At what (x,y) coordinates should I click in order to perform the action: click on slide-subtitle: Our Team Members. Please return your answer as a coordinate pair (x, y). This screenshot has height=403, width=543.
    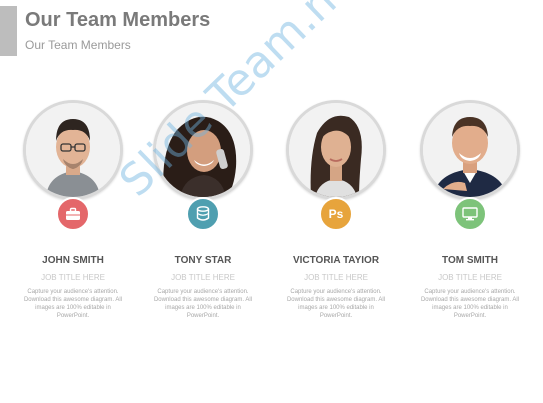
    Looking at the image, I should click on (78, 45).